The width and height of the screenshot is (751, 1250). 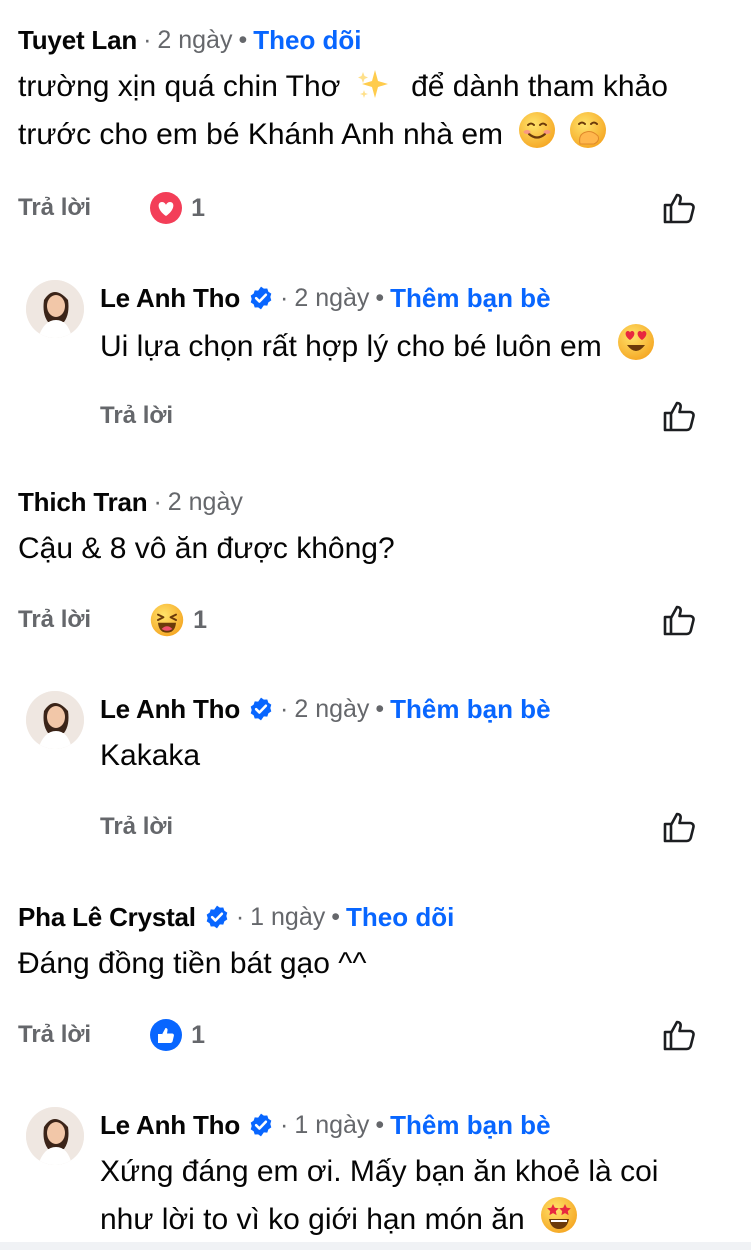 What do you see at coordinates (192, 963) in the screenshot?
I see `comment-text-line1: Đáng đồng tiền bát gạo ^^` at bounding box center [192, 963].